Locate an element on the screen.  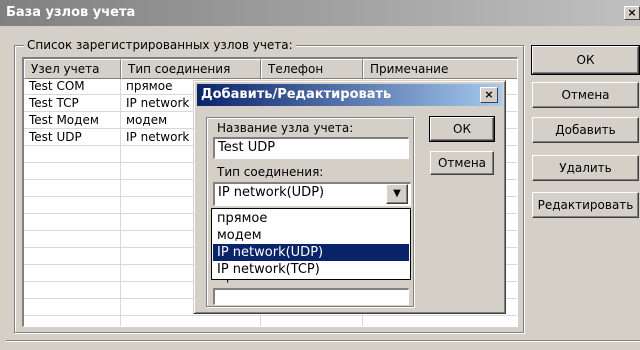
main-window-titlebar: База узлов учета is located at coordinates (320, 13).